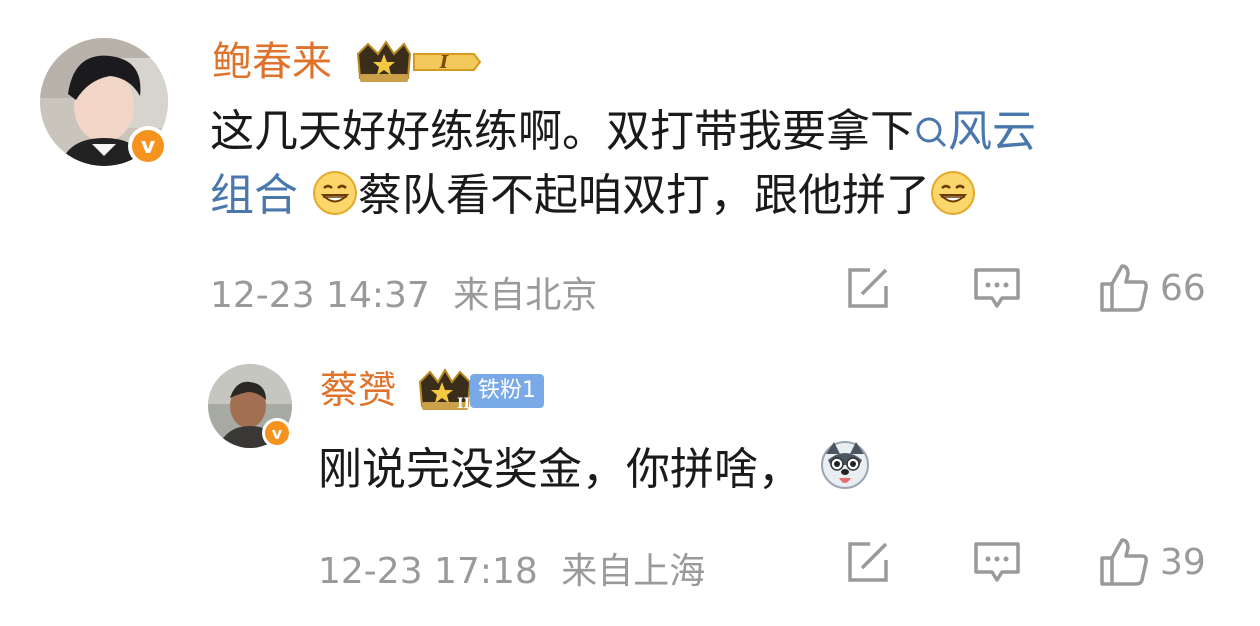  Describe the element at coordinates (507, 391) in the screenshot. I see `fan-tag: 铁粉1` at that location.